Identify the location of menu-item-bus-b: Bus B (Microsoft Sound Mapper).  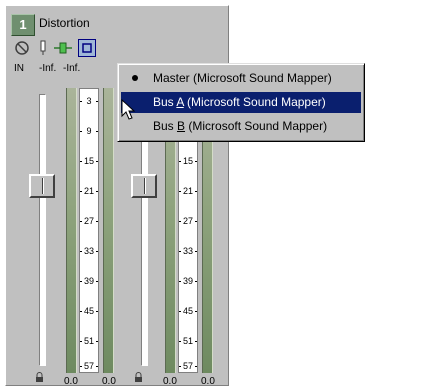
(241, 126).